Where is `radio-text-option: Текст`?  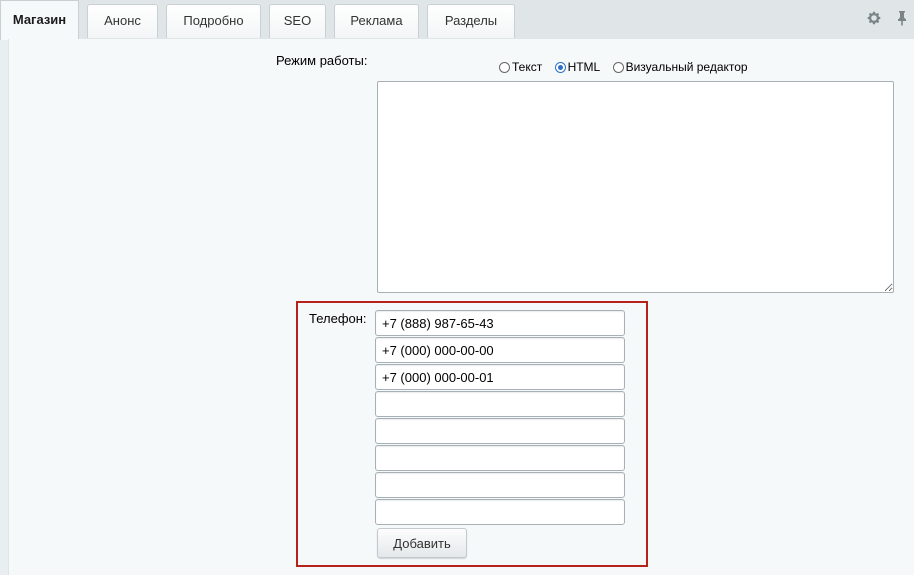
radio-text-option: Текст is located at coordinates (520, 66).